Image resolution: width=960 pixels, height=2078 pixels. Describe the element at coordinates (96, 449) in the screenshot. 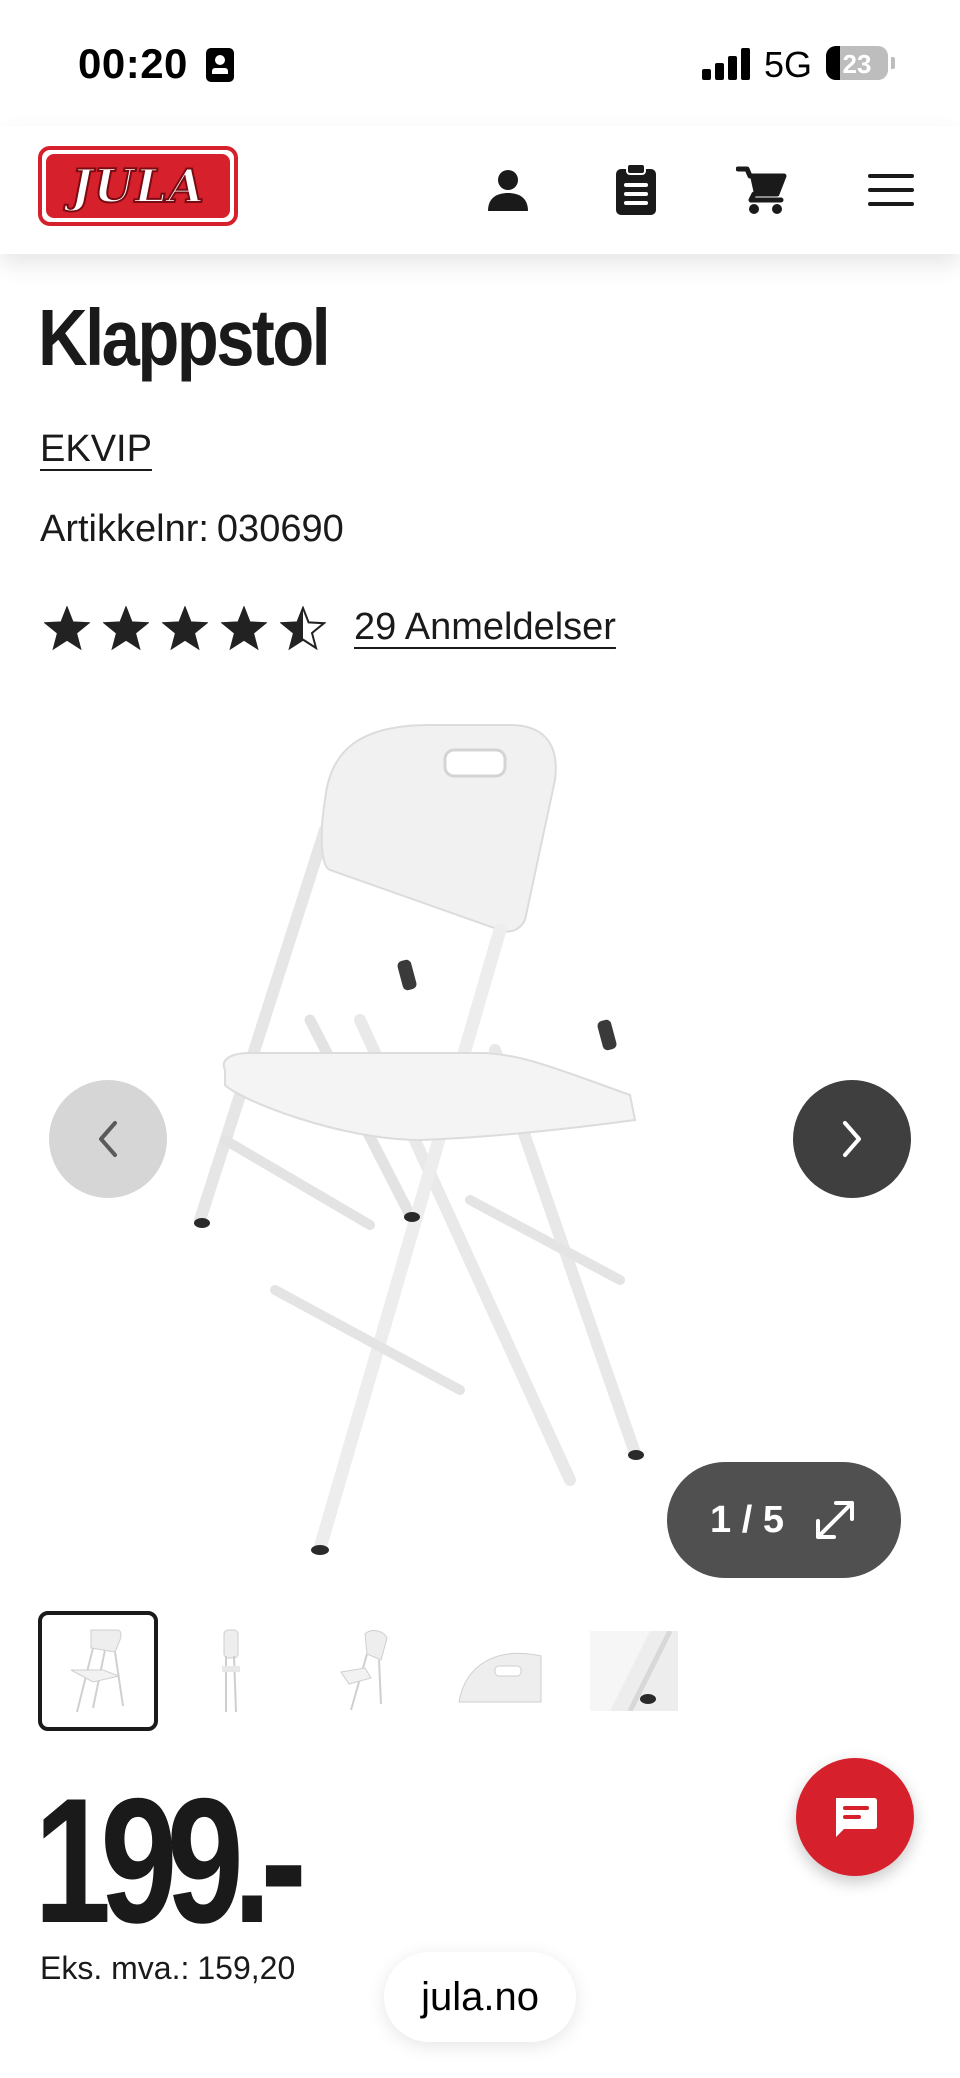

I see `brand-link: EKVIP` at that location.